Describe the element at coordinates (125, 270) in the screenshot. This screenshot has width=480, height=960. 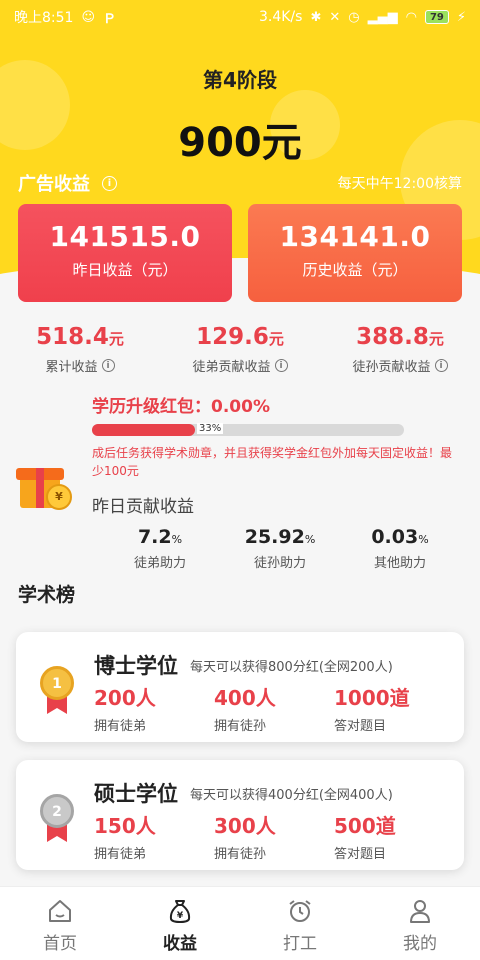
I see `yesterday-income-label: 昨日收益（元）` at that location.